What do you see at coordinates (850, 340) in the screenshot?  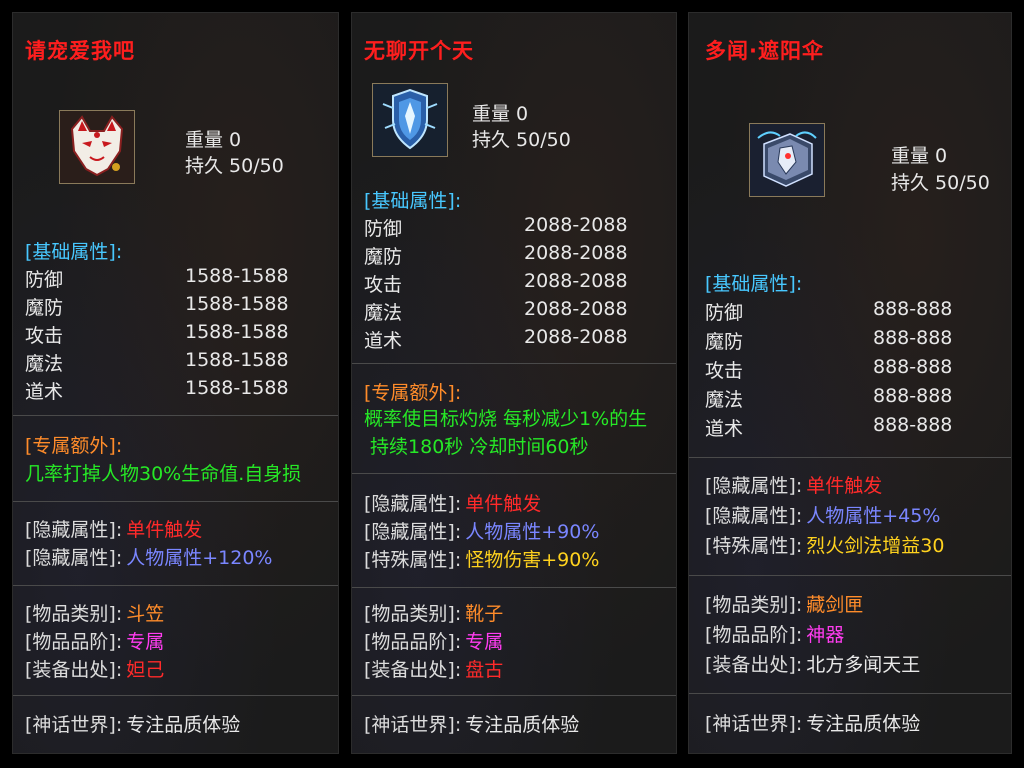 I see `stat-row-magic-defense: 魔防 888-888` at bounding box center [850, 340].